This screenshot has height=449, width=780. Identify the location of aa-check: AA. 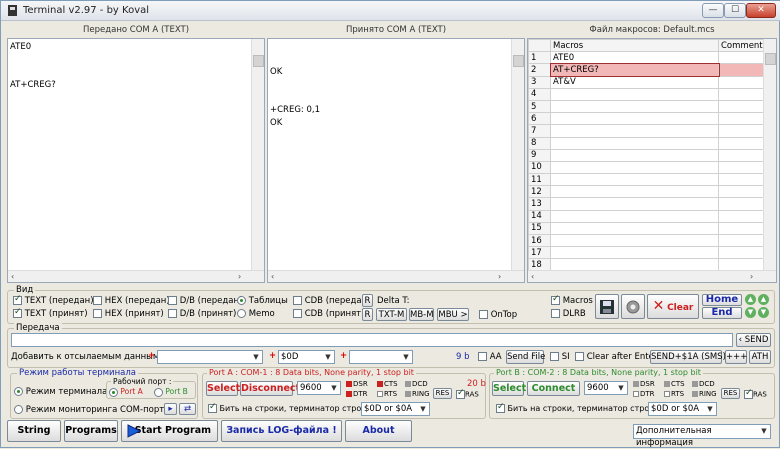
(490, 357).